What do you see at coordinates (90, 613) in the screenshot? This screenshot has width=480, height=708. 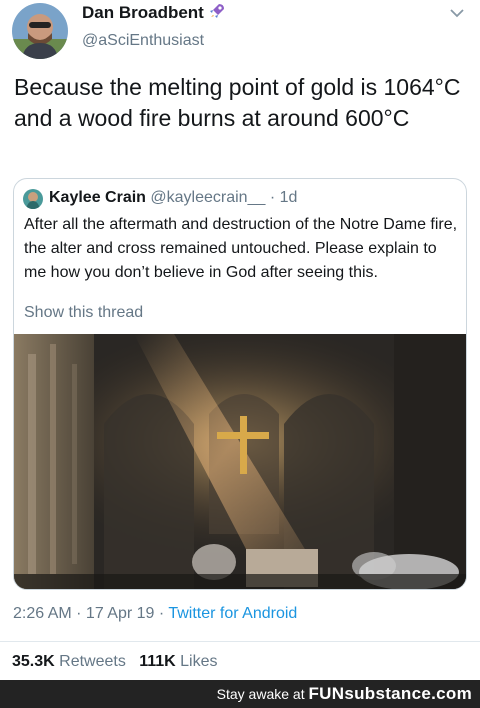 I see `timestamp: 2:26 AM · 17 Apr 19 ·` at bounding box center [90, 613].